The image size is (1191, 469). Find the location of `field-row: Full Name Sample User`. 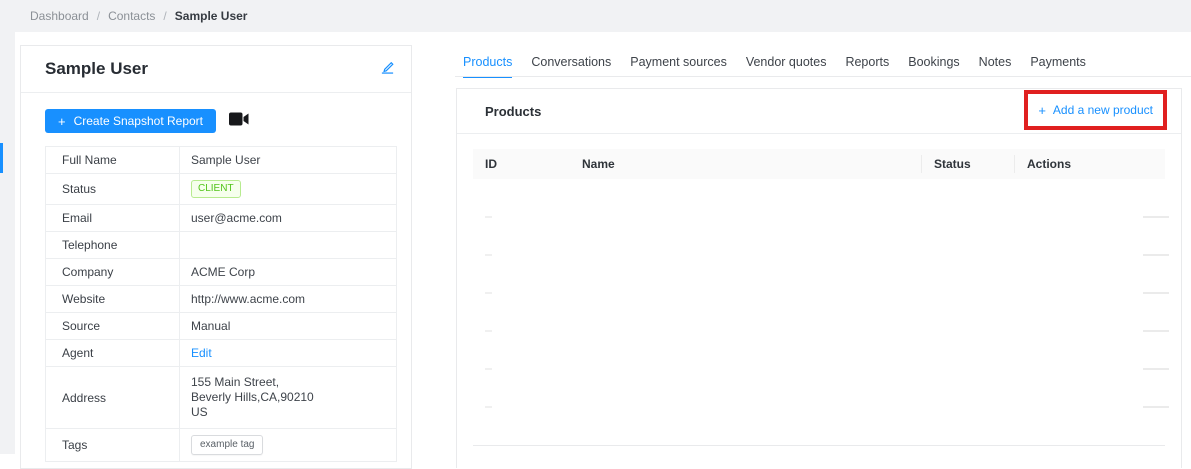

field-row: Full Name Sample User is located at coordinates (221, 160).